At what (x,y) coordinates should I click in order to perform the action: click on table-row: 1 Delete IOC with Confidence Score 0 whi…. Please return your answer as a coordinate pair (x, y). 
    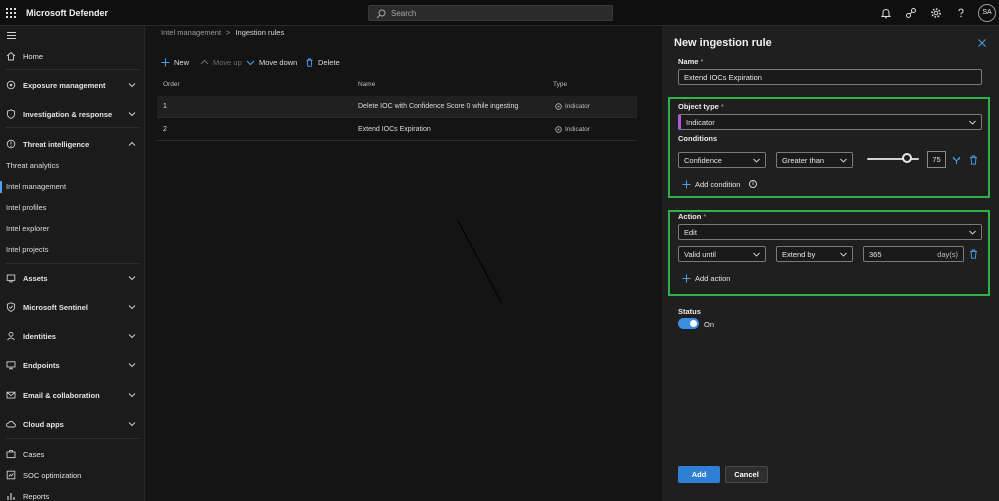
    Looking at the image, I should click on (397, 107).